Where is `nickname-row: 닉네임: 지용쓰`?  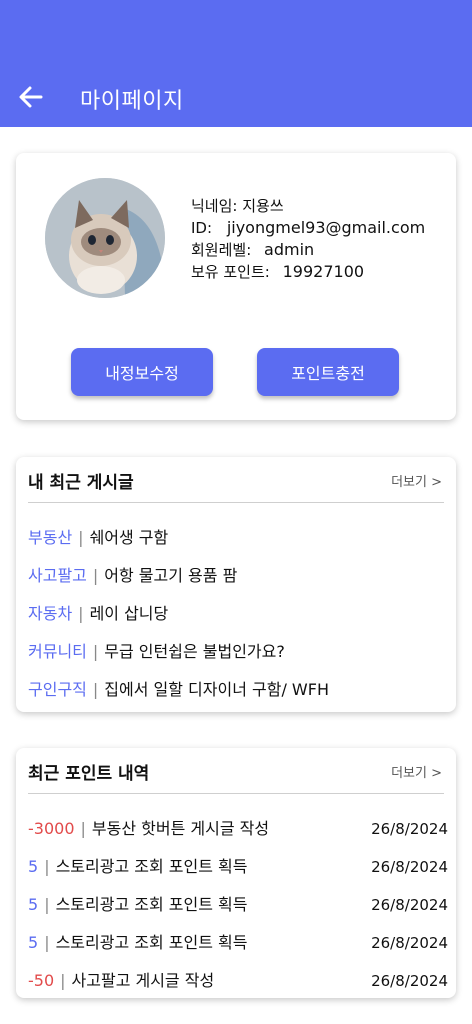
nickname-row: 닉네임: 지용쓰 is located at coordinates (308, 206).